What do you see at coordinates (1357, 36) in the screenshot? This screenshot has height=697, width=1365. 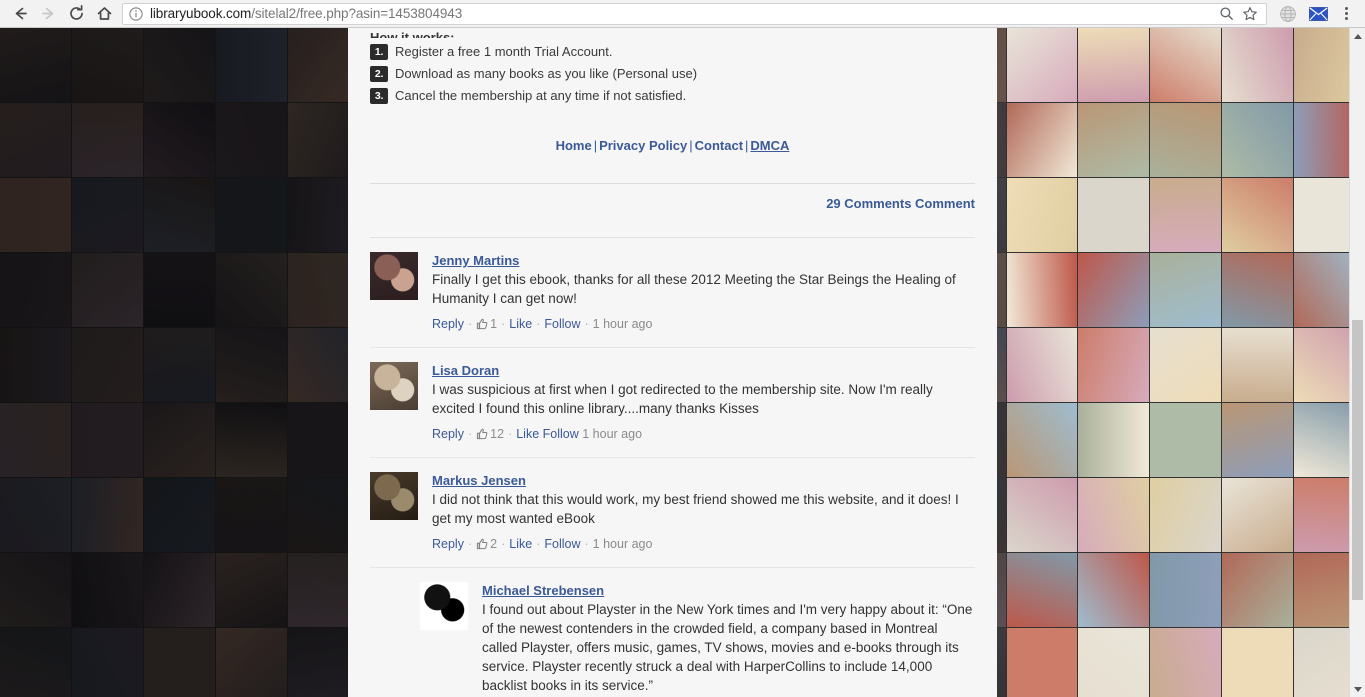 I see `scroll-up-arrow` at bounding box center [1357, 36].